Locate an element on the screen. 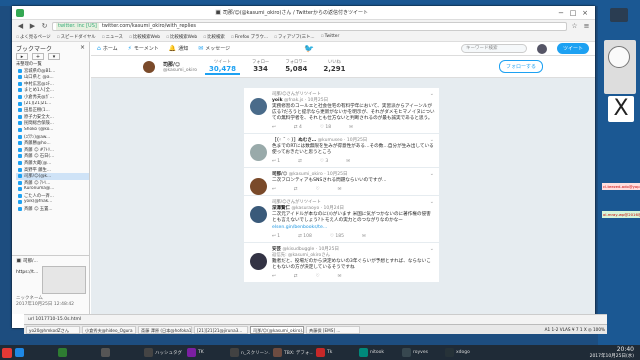  tweet-button: ツイート is located at coordinates (572, 48).